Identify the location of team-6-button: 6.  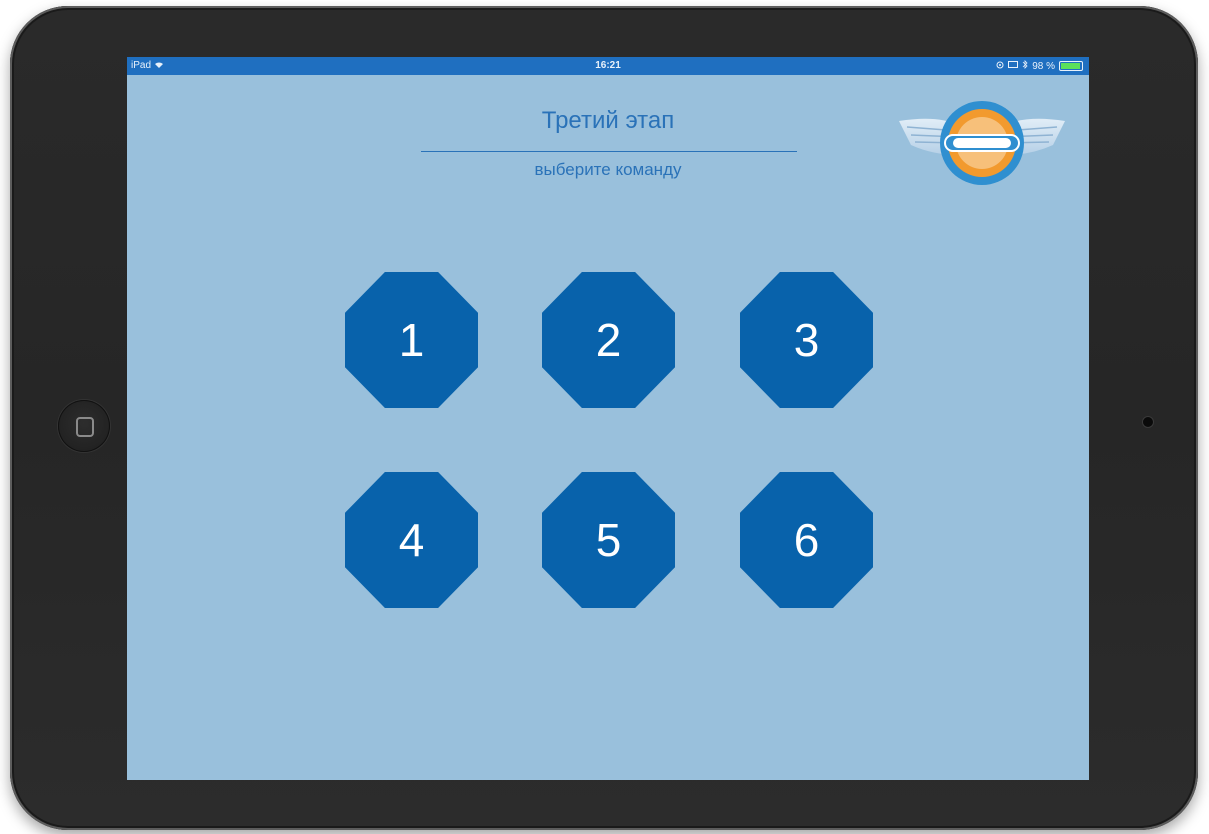
(806, 540).